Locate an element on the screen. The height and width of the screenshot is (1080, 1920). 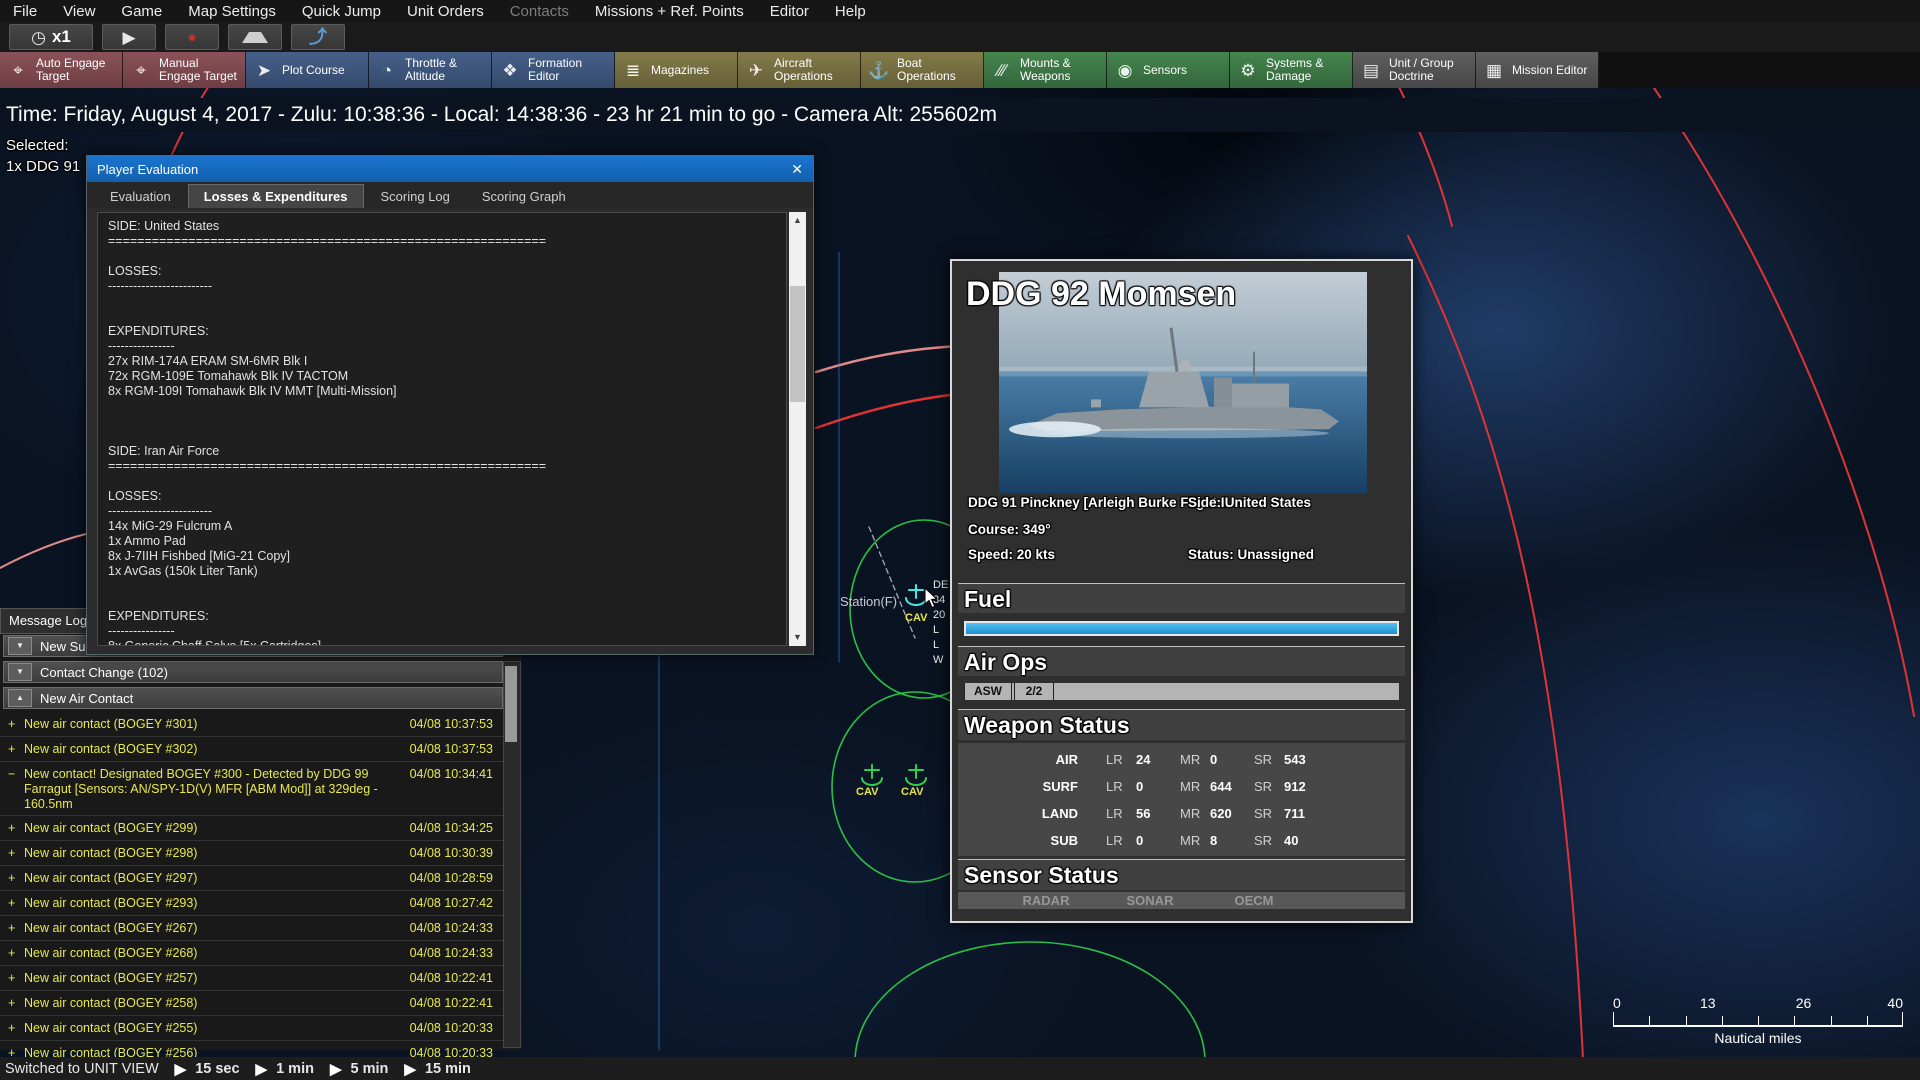
message-text: New air contact (BOGEY #293) is located at coordinates (111, 903).